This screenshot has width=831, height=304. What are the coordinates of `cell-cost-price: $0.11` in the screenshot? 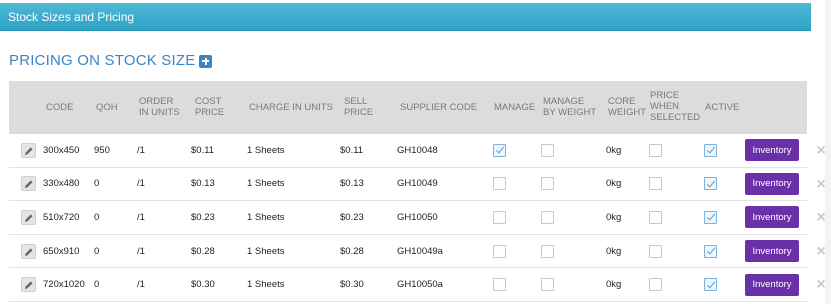 It's located at (203, 150).